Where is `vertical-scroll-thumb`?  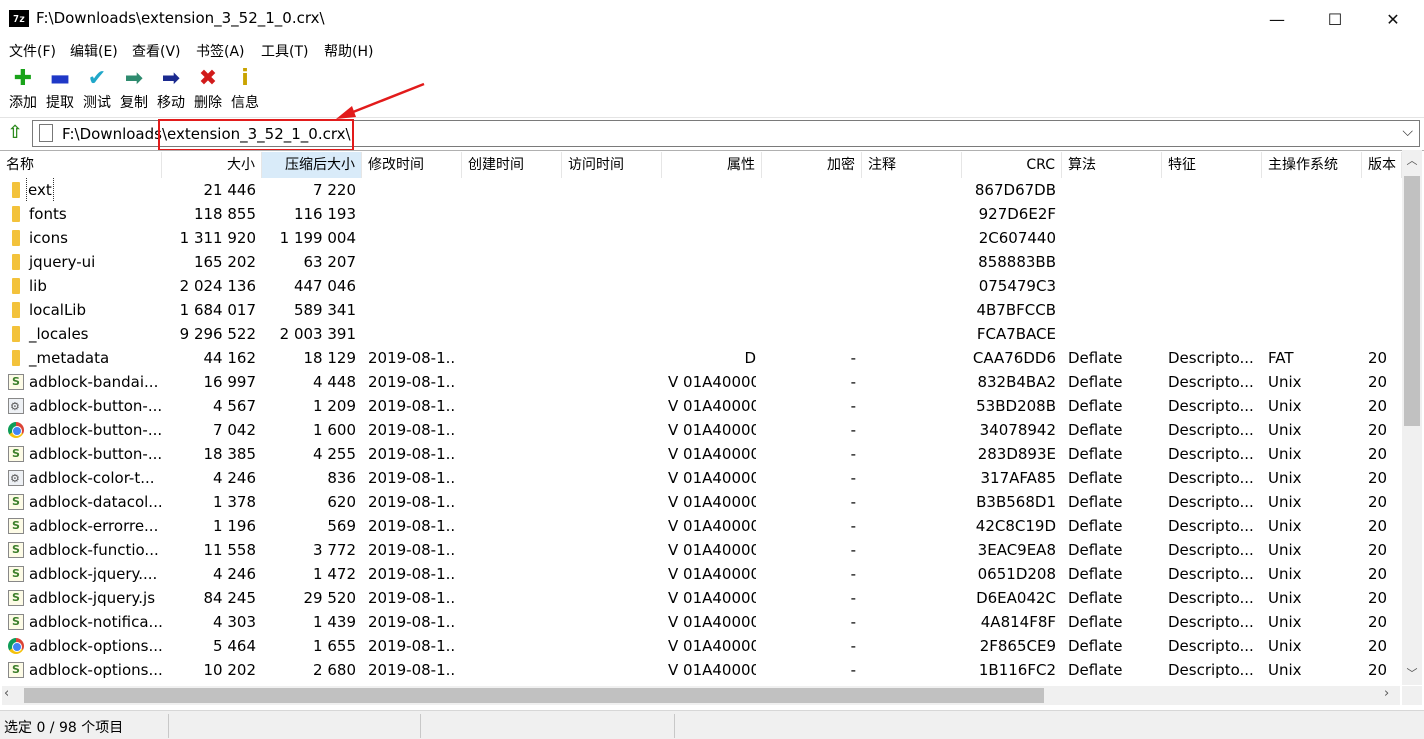 vertical-scroll-thumb is located at coordinates (1412, 301).